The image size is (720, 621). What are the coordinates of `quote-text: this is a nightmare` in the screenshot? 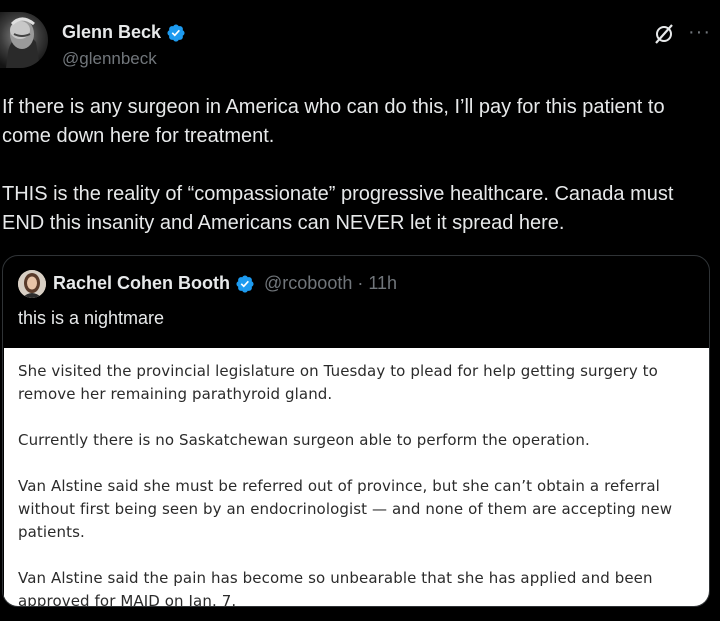 It's located at (91, 318).